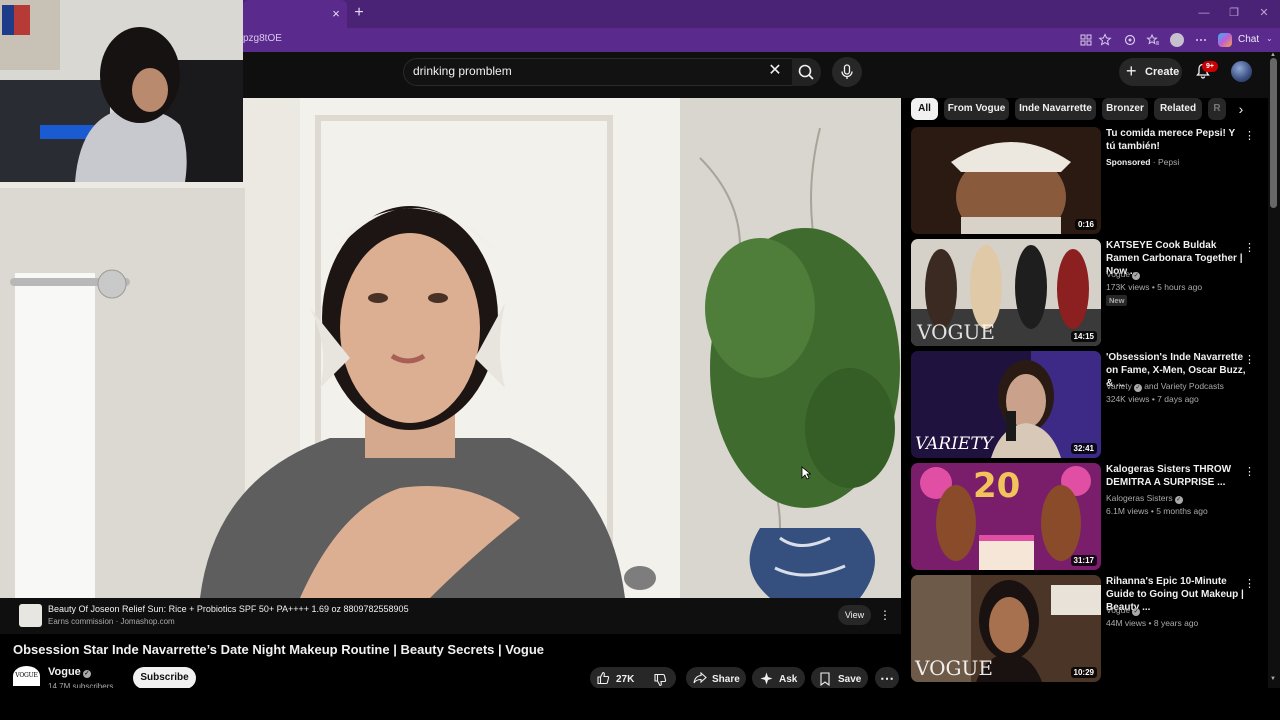 This screenshot has height=720, width=1280. What do you see at coordinates (1264, 13) in the screenshot?
I see `close-window-icon: ✕` at bounding box center [1264, 13].